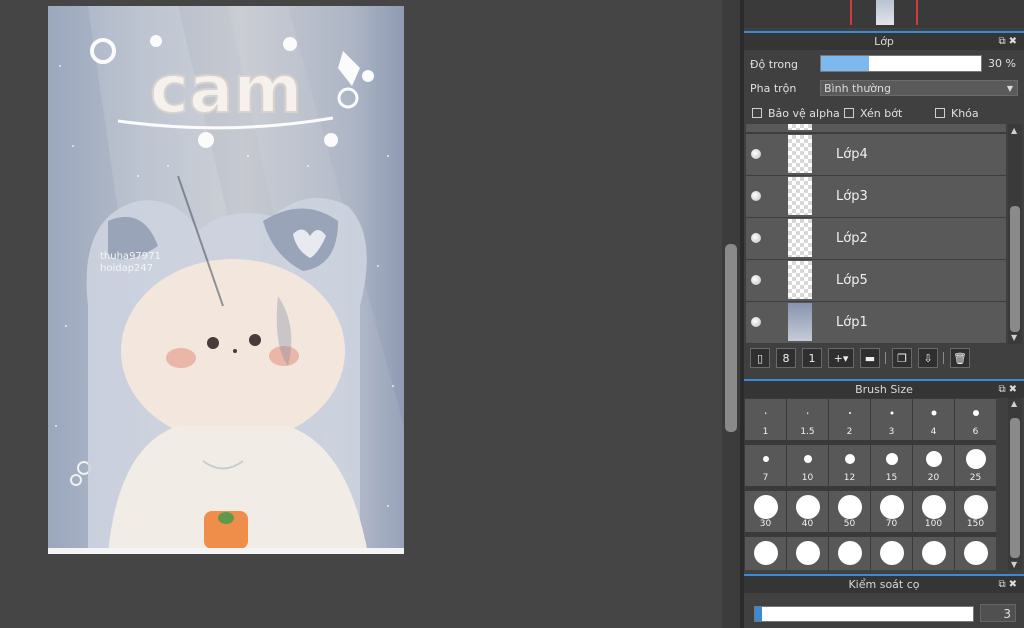 The image size is (1024, 628). What do you see at coordinates (891, 511) in the screenshot?
I see `brush-size-cell: 70` at bounding box center [891, 511].